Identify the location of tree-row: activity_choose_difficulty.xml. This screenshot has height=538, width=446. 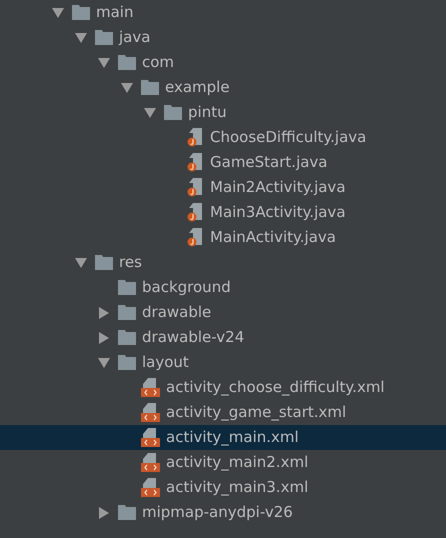
(223, 387).